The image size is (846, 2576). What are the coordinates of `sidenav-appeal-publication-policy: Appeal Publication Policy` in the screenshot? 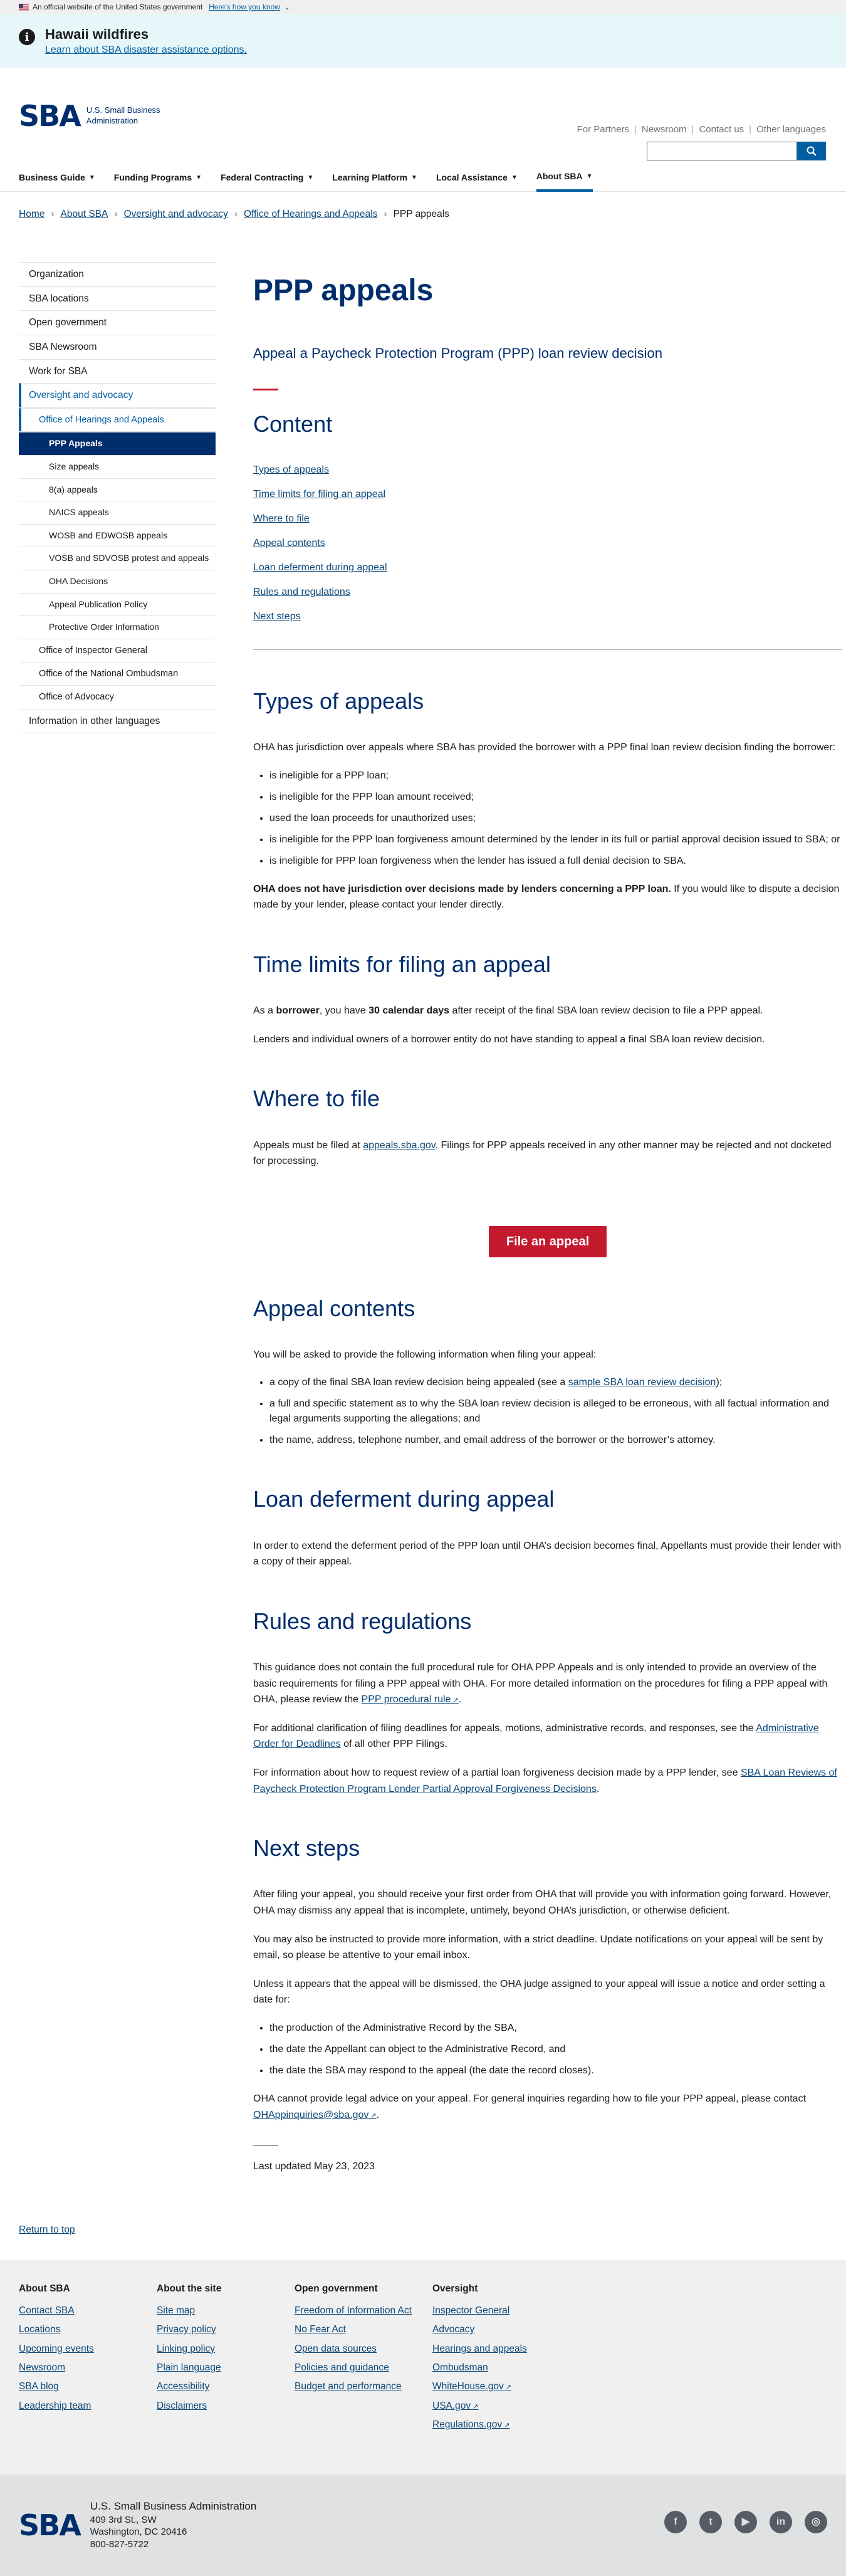 It's located at (118, 604).